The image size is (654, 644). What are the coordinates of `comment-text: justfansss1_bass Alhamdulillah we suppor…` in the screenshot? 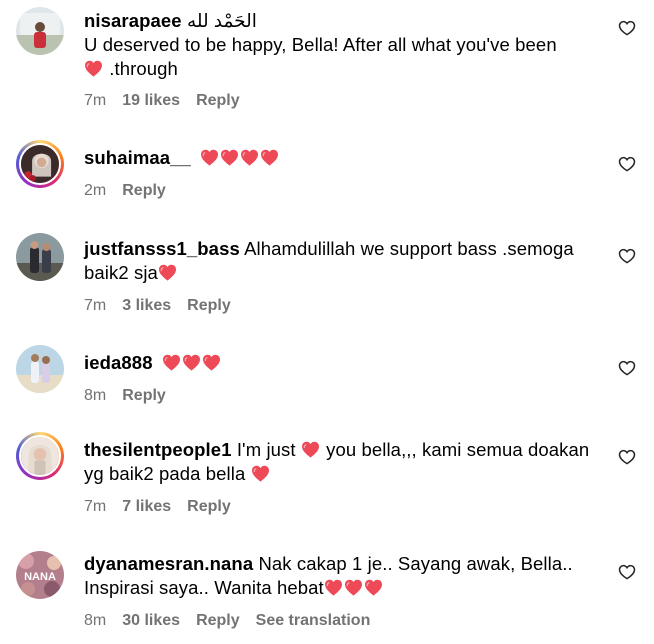 It's located at (344, 261).